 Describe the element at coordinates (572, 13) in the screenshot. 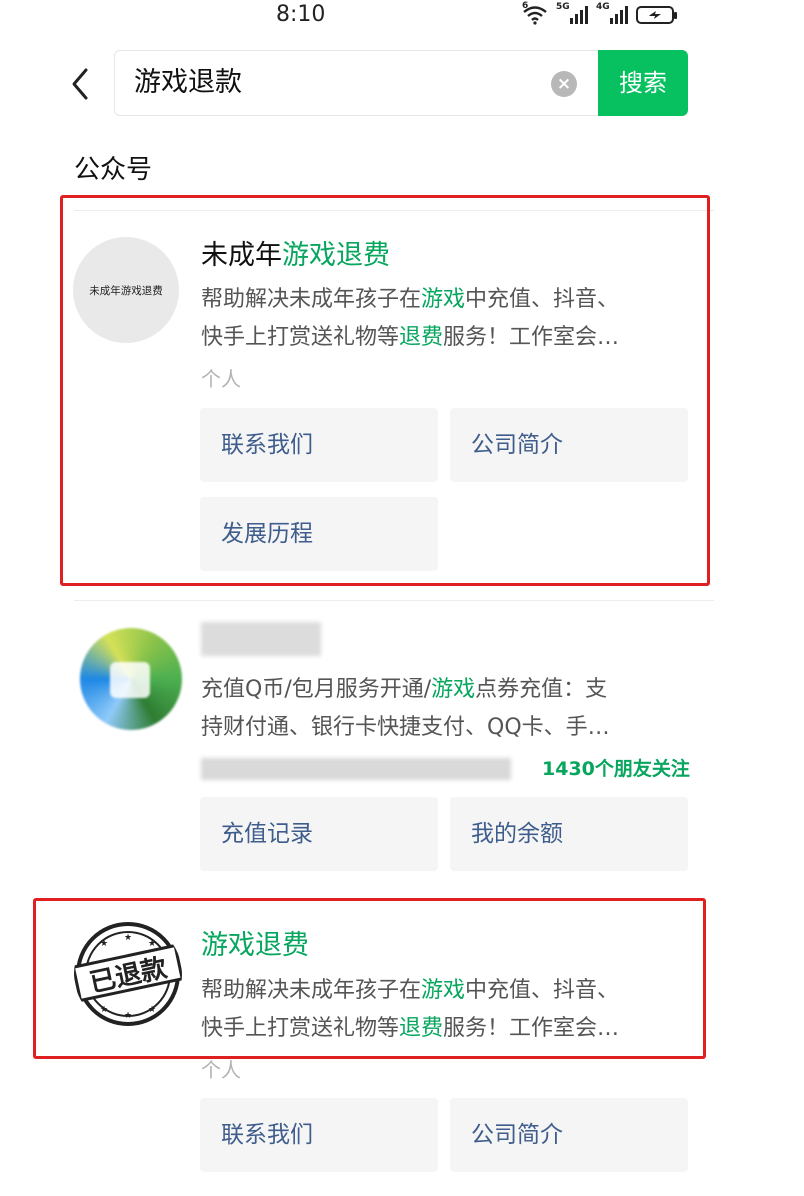

I see `signal-5g-icon: 5G` at that location.